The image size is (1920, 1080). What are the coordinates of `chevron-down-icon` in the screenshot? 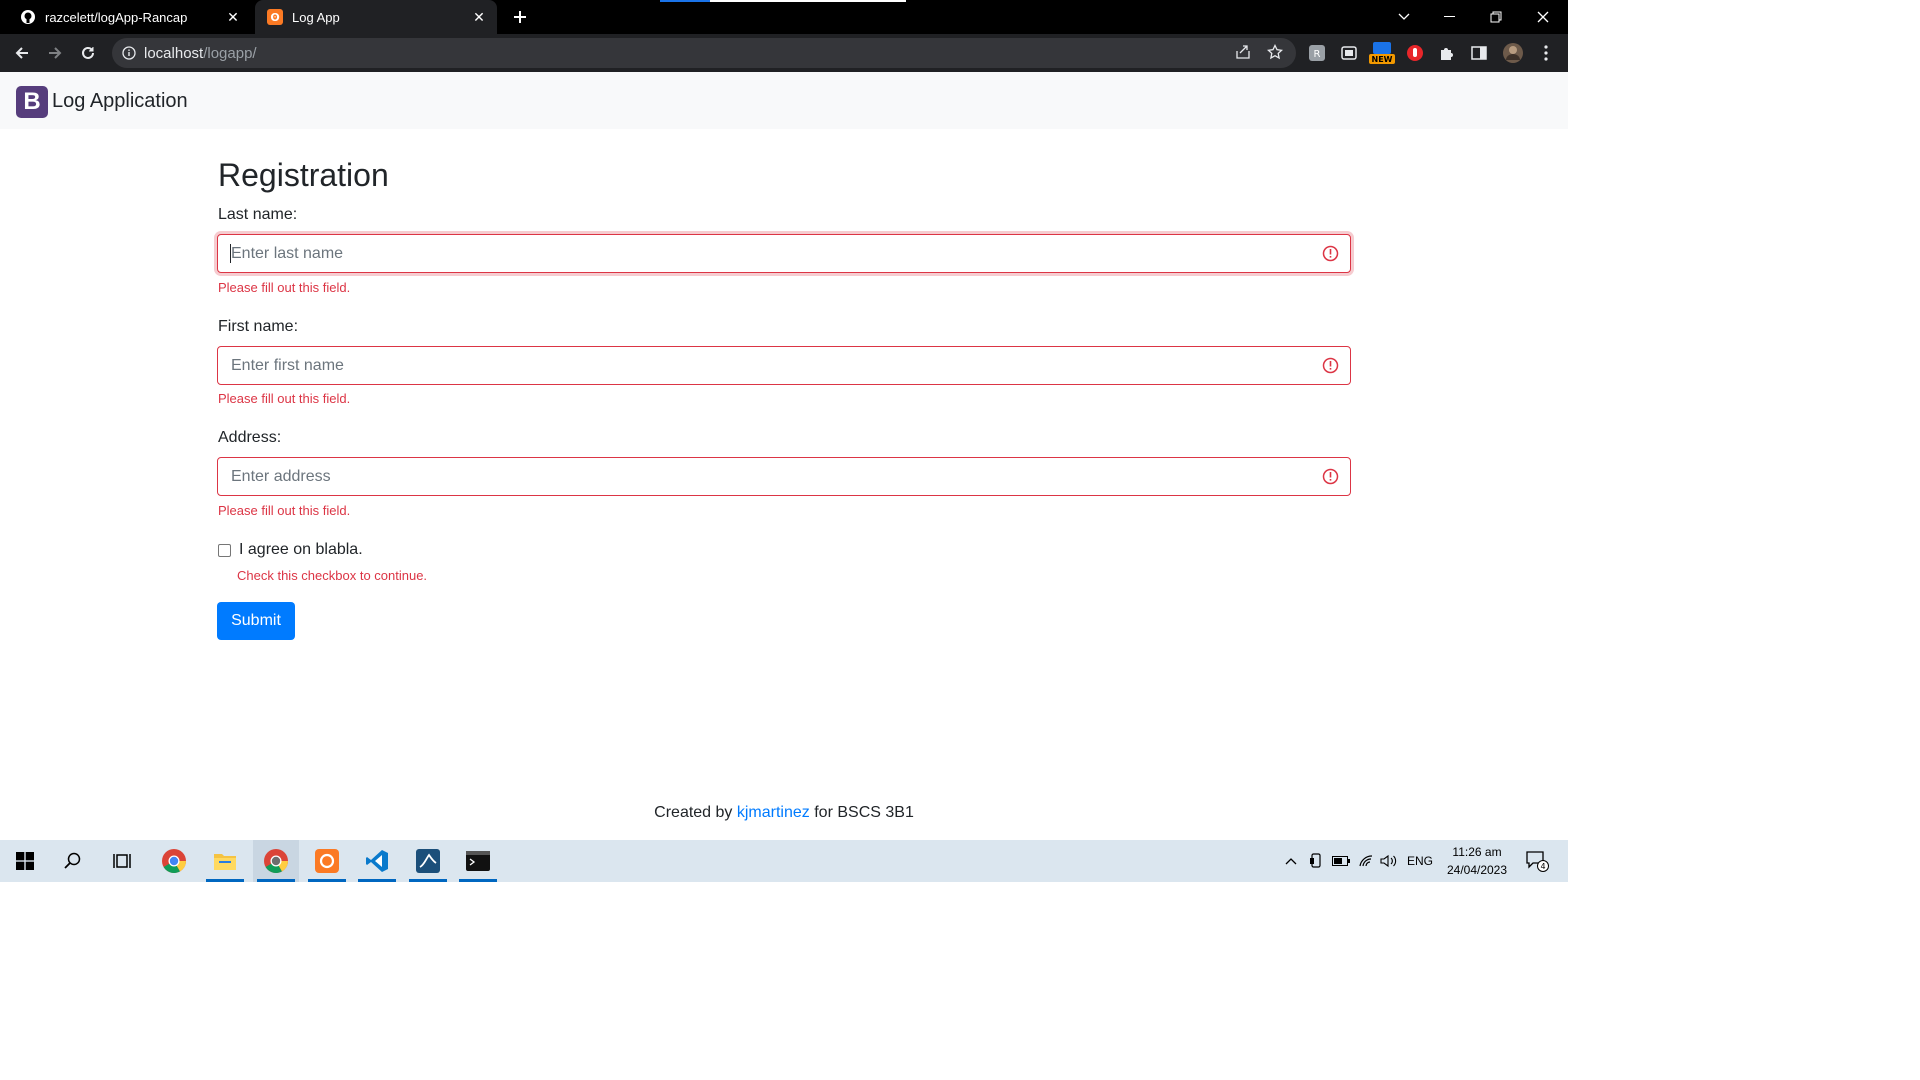 It's located at (1404, 16).